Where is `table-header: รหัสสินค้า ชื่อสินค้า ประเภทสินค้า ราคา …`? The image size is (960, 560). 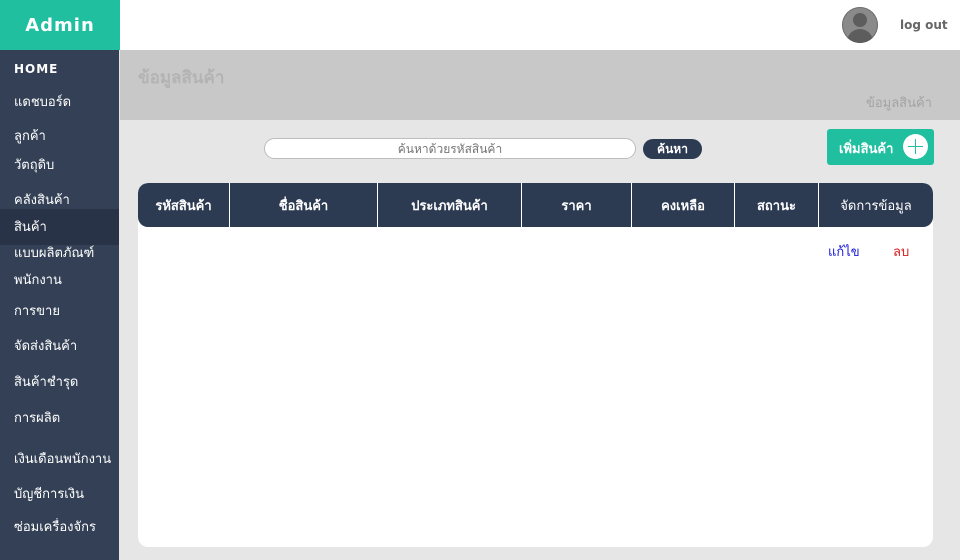
table-header: รหัสสินค้า ชื่อสินค้า ประเภทสินค้า ราคา … is located at coordinates (535, 205).